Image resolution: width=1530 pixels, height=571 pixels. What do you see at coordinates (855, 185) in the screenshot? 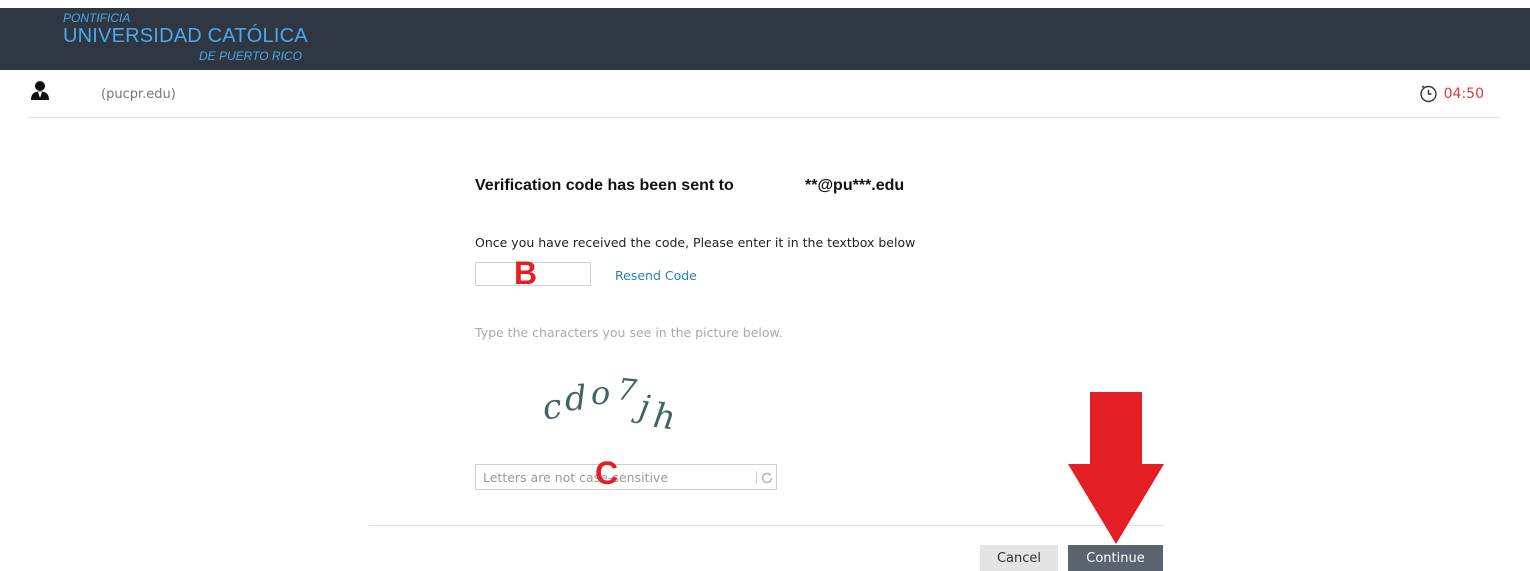
I see `masked-email: **@pu***.edu` at bounding box center [855, 185].